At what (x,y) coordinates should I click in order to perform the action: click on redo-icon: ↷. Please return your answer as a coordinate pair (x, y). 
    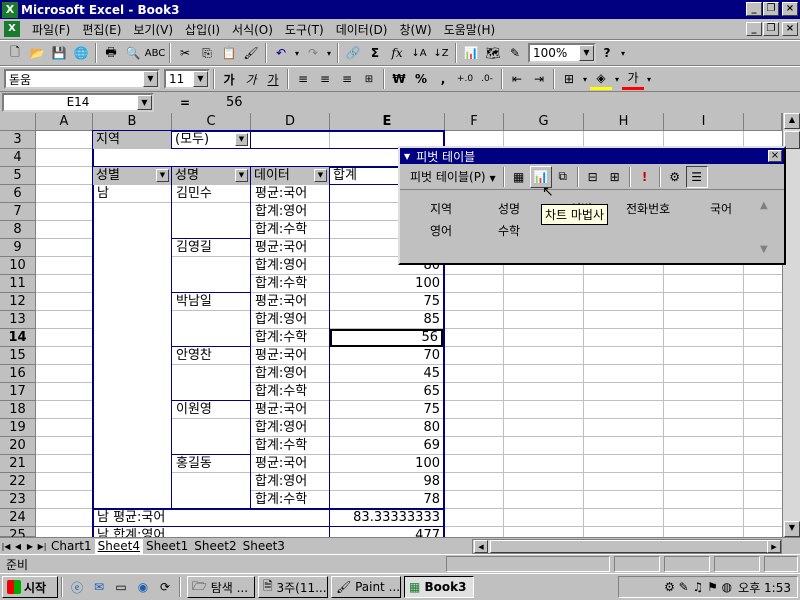
    Looking at the image, I should click on (313, 53).